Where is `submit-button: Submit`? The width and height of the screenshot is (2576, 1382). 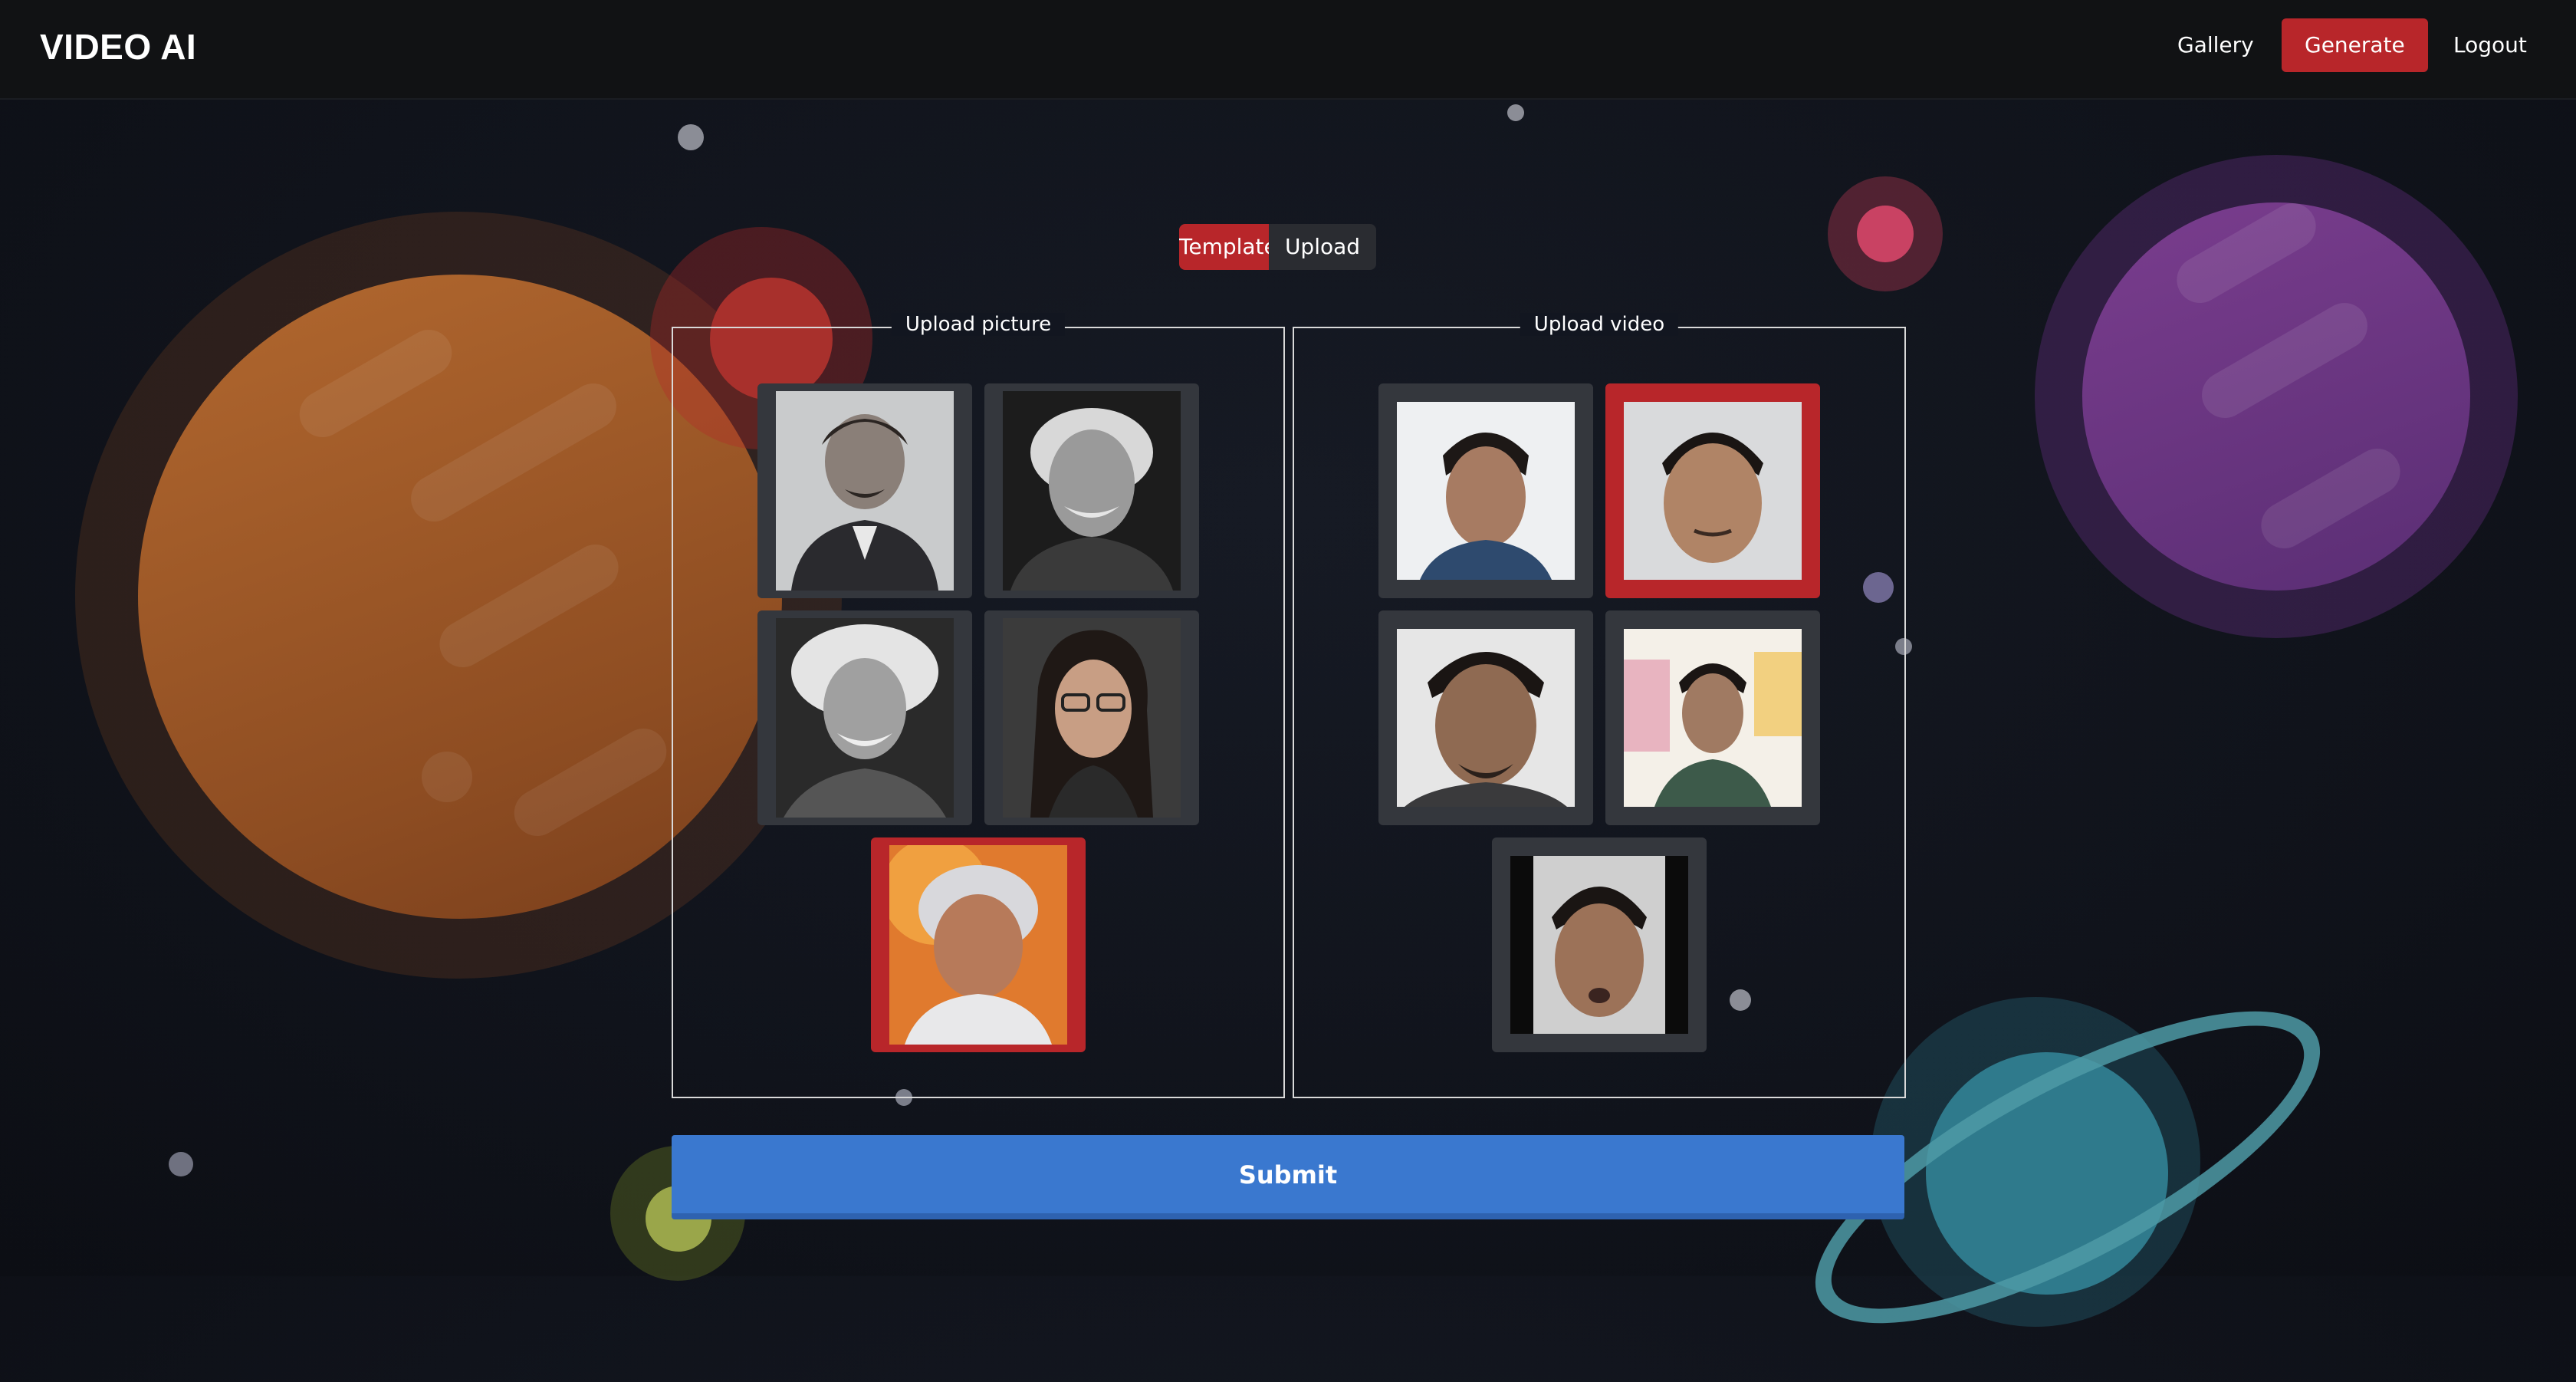 submit-button: Submit is located at coordinates (1288, 1177).